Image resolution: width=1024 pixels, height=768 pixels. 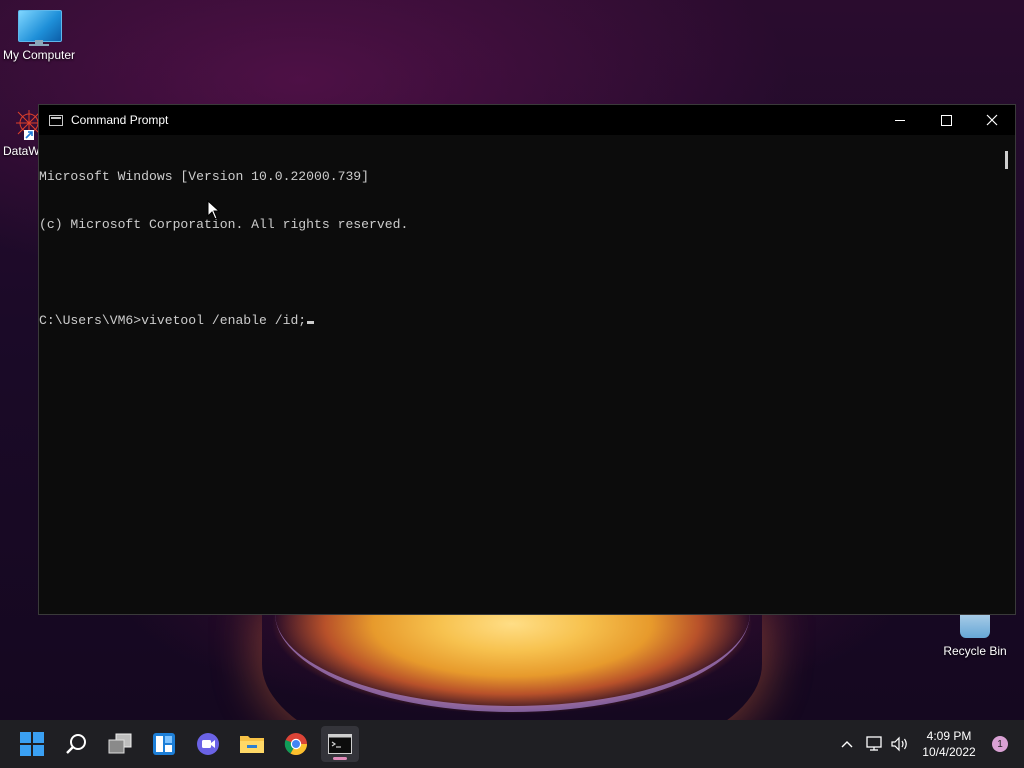 I want to click on search-button, so click(x=76, y=744).